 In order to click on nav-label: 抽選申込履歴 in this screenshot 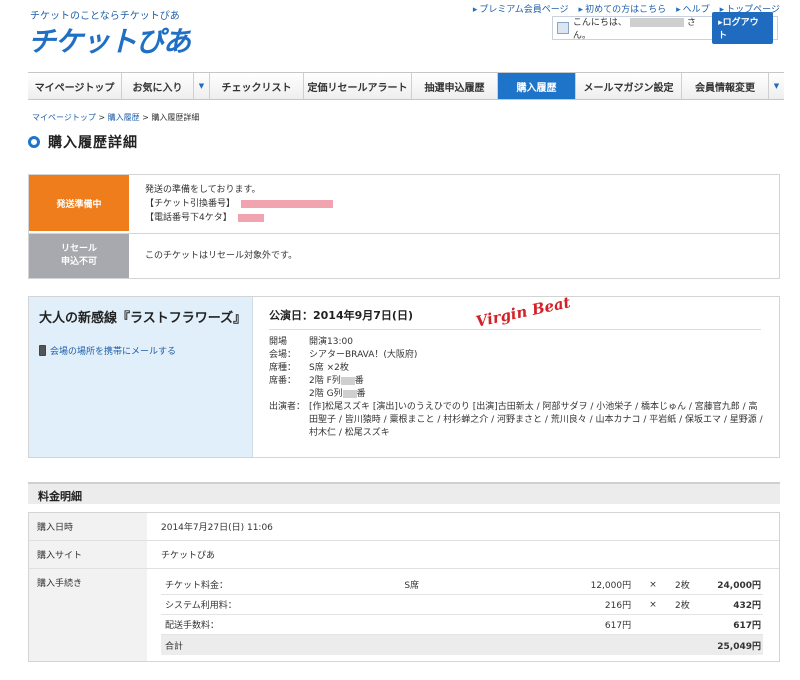, I will do `click(454, 88)`.